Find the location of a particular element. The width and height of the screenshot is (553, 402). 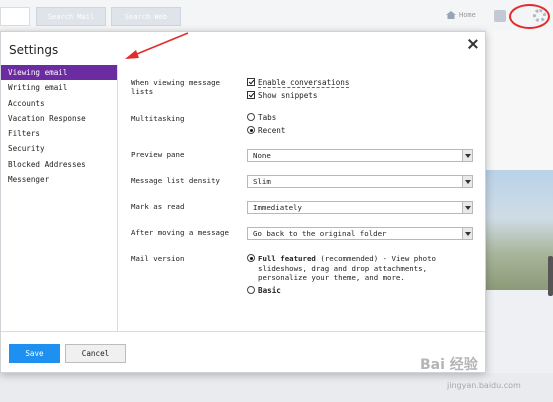

close-icon is located at coordinates (473, 44).